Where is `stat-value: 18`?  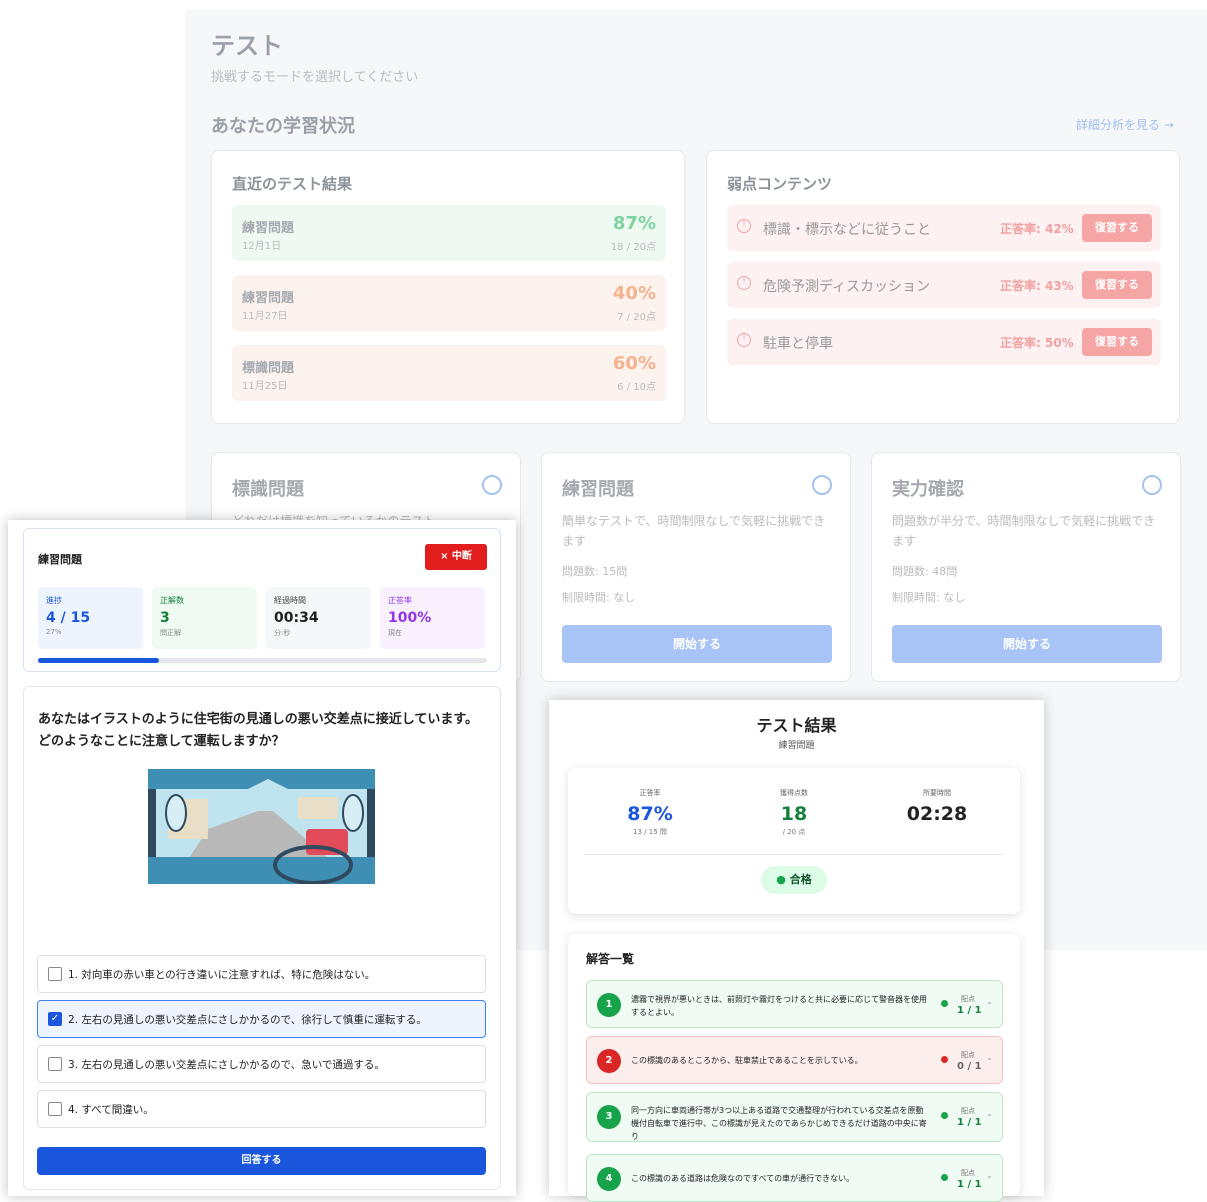
stat-value: 18 is located at coordinates (794, 814).